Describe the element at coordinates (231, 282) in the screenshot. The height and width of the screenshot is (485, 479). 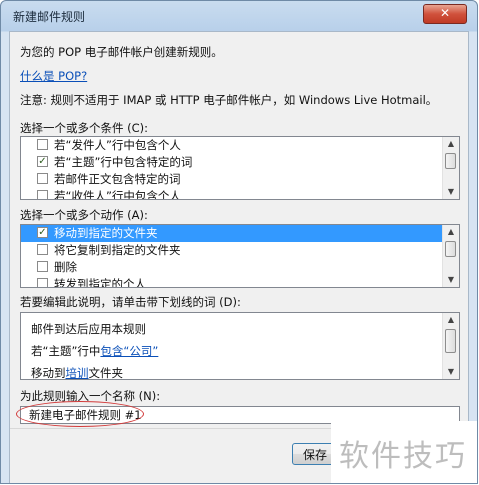
I see `action-item: 转发到指定的个人` at that location.